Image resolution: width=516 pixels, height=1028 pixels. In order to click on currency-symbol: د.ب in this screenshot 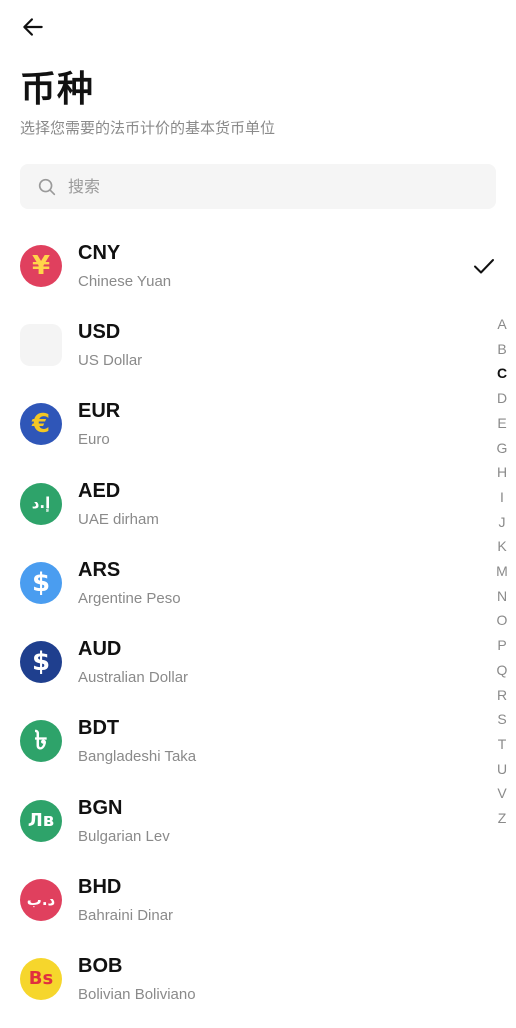, I will do `click(41, 899)`.